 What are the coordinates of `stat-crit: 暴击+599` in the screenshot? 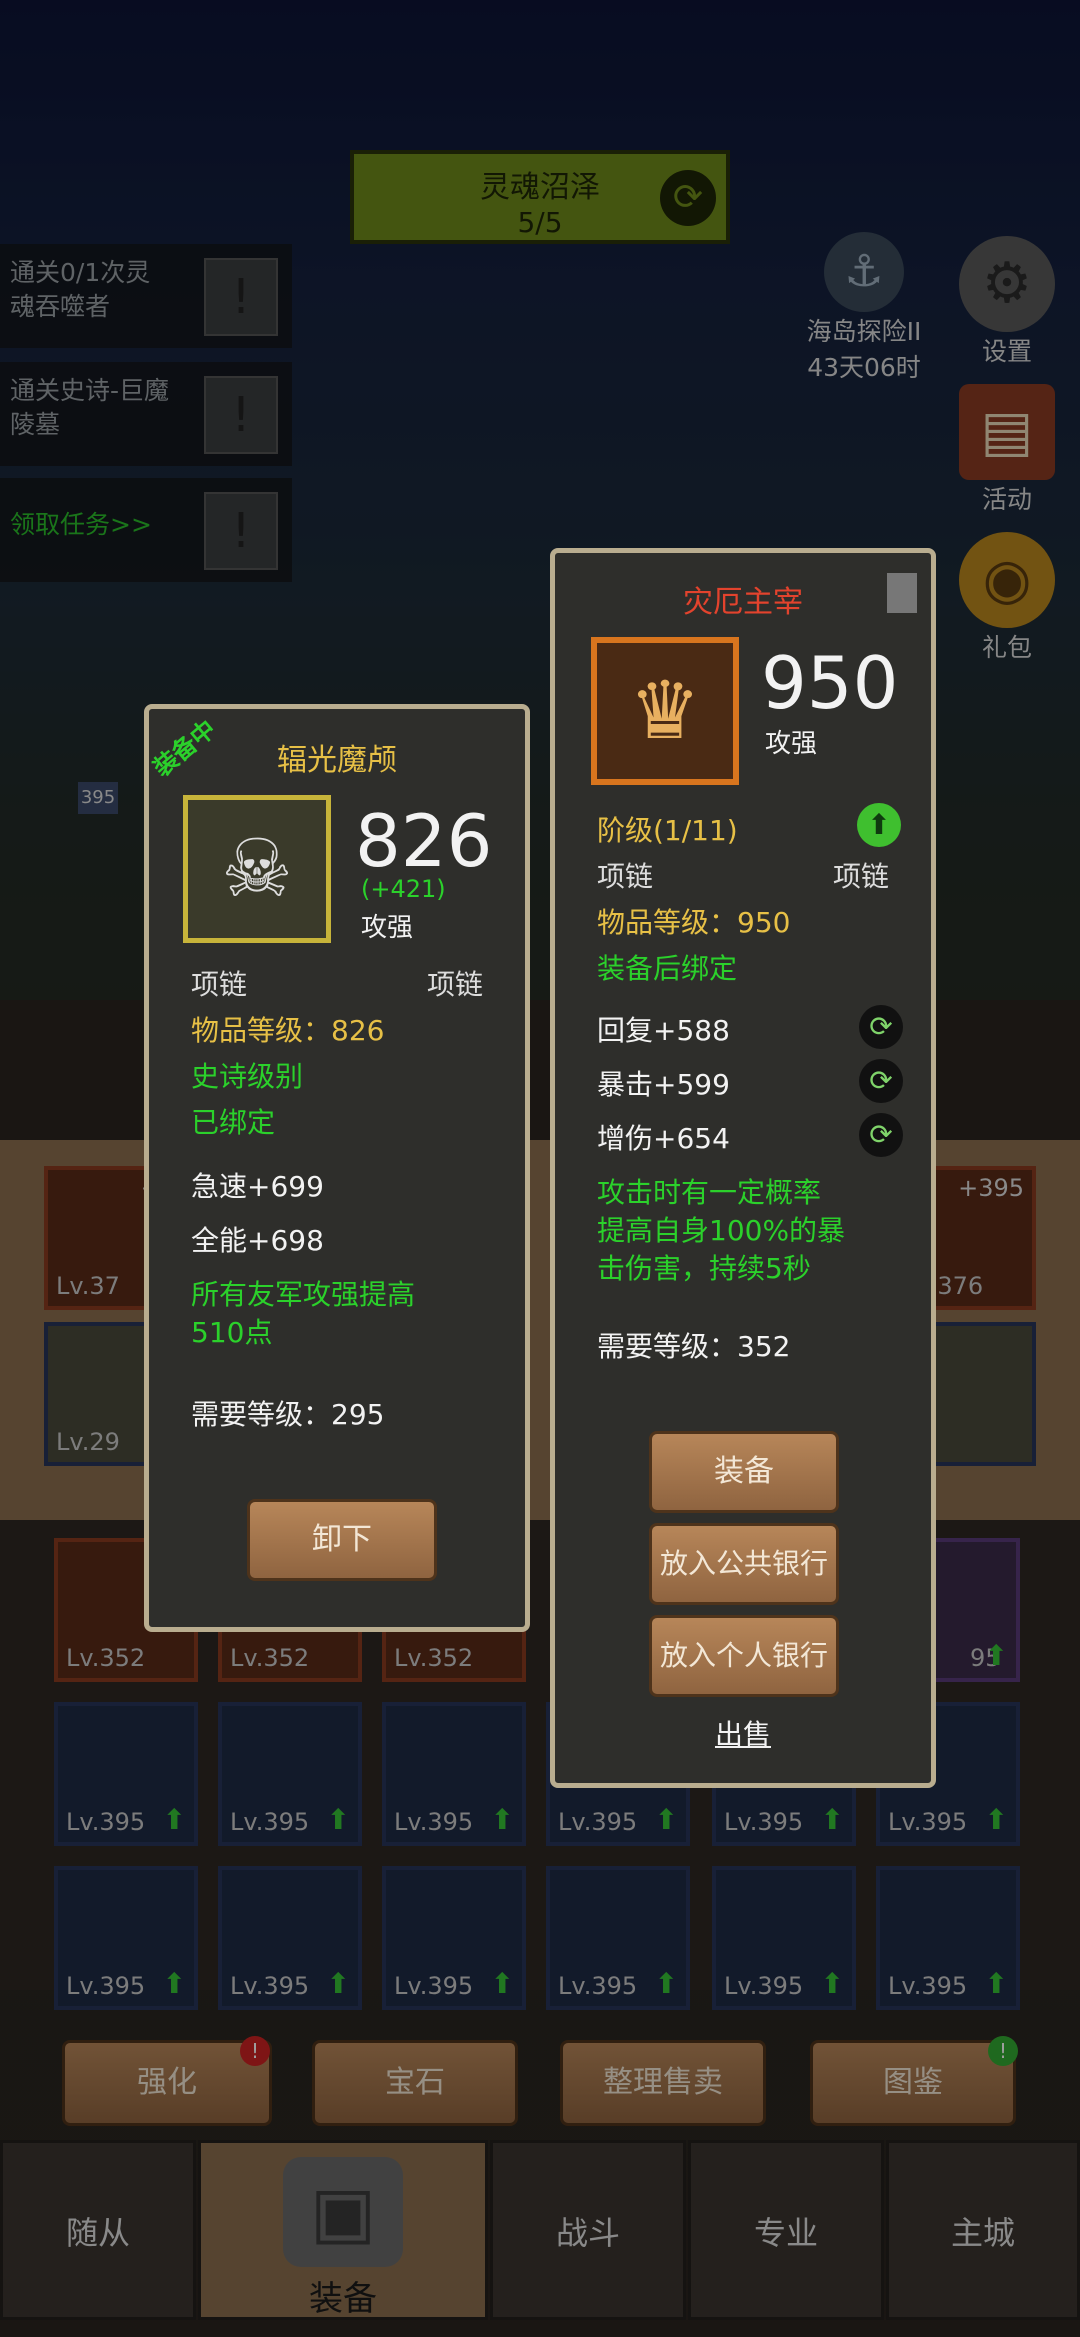 It's located at (663, 1084).